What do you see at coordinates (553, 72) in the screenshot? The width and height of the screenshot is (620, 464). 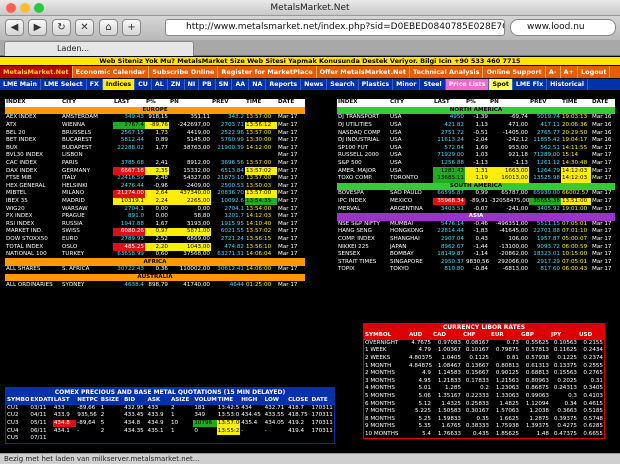 I see `main-nav-item: A-` at bounding box center [553, 72].